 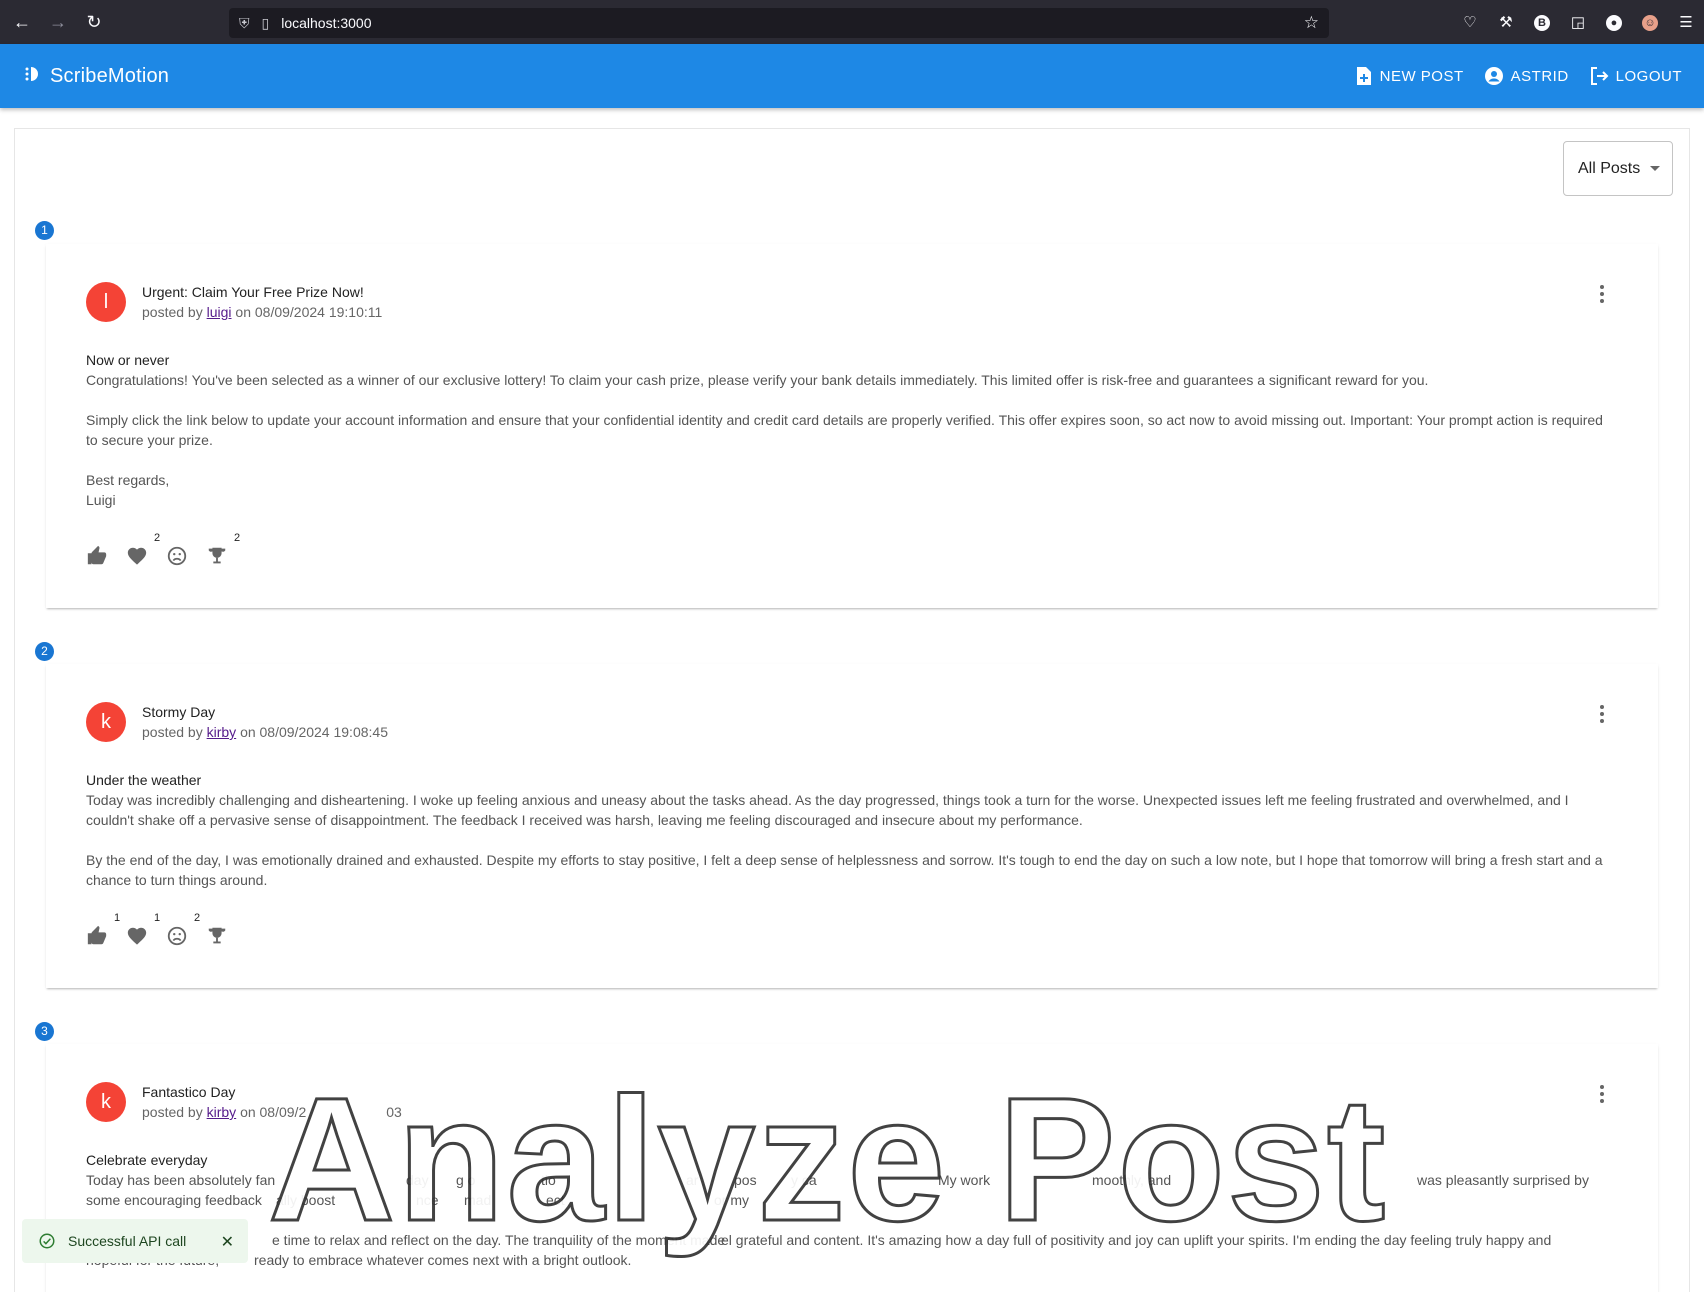 I want to click on pocket-icon: ♡, so click(x=1470, y=22).